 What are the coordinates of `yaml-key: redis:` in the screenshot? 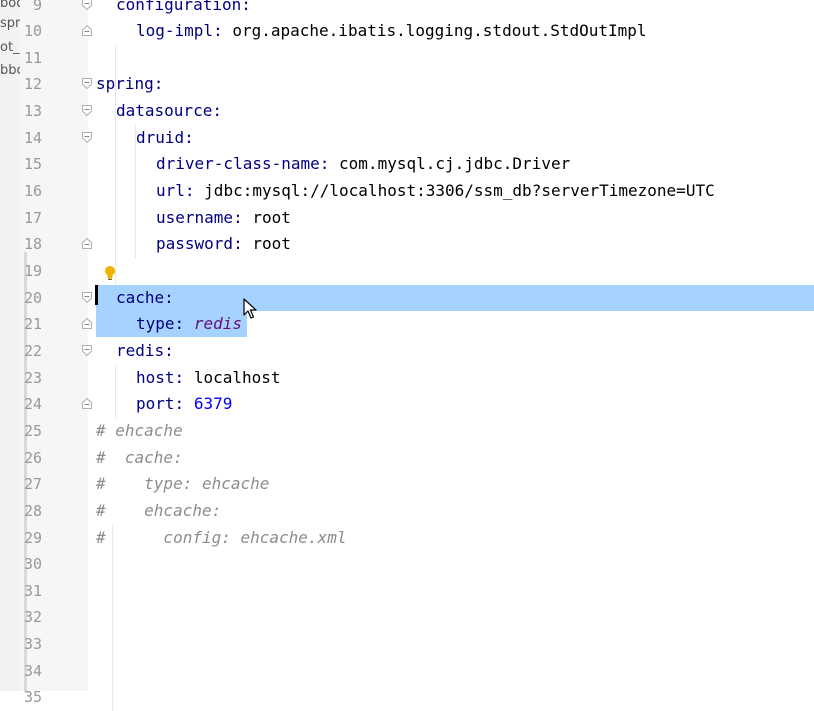 It's located at (145, 350).